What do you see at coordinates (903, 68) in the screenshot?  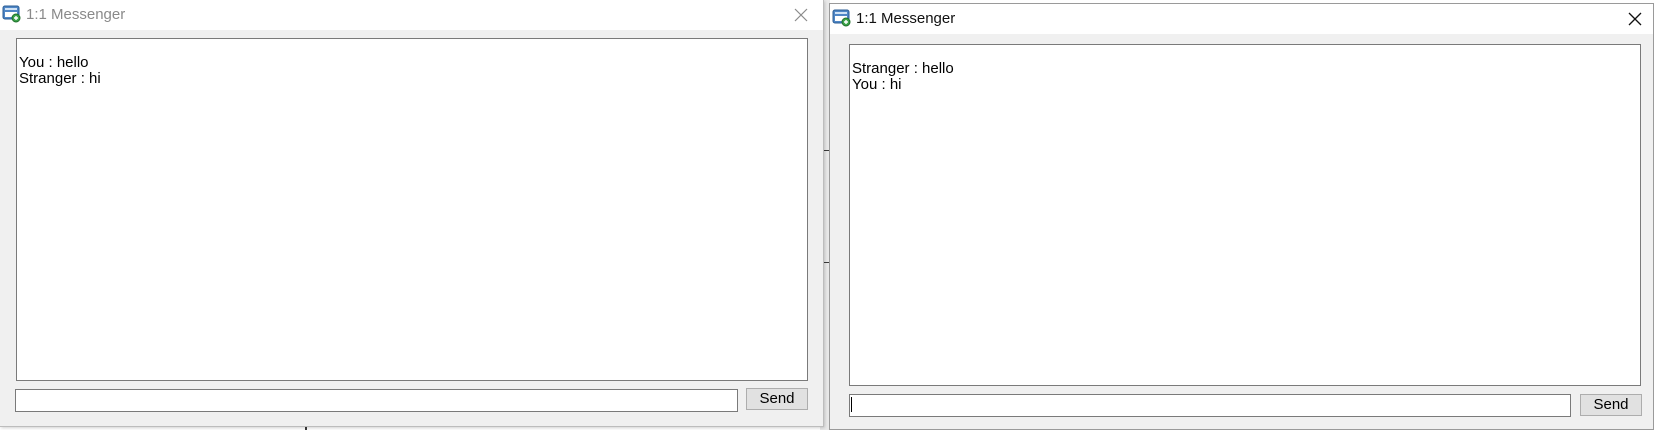 I see `chat-message: Stranger : hello` at bounding box center [903, 68].